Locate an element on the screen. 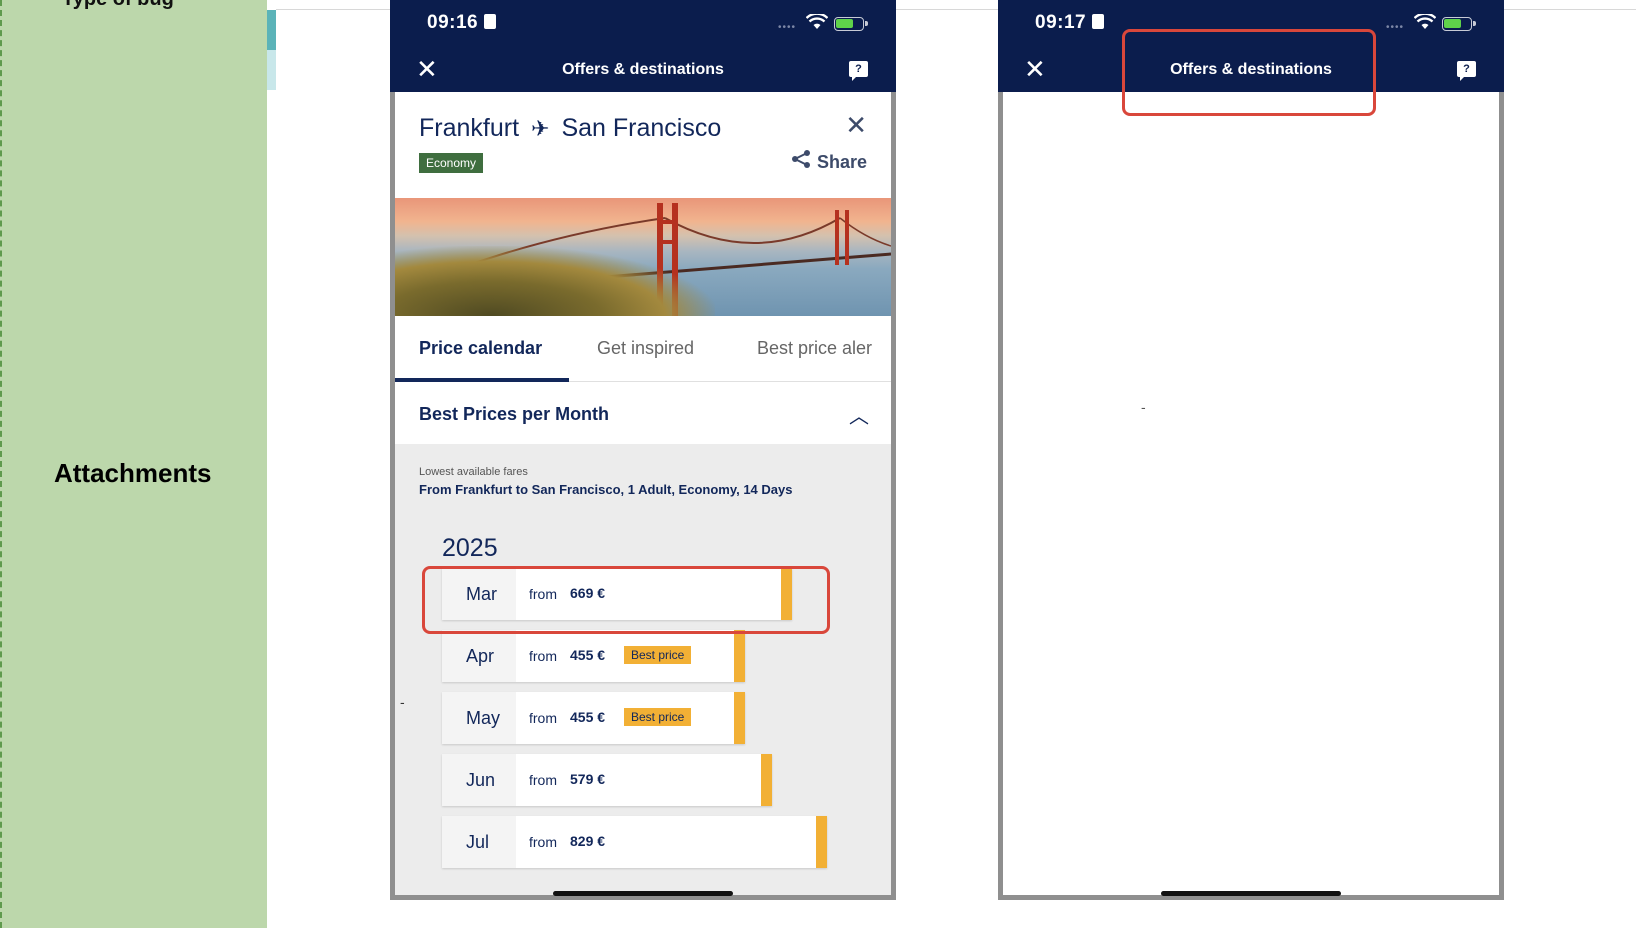 The image size is (1636, 928). app-bar-title: Offers & destinations is located at coordinates (643, 69).